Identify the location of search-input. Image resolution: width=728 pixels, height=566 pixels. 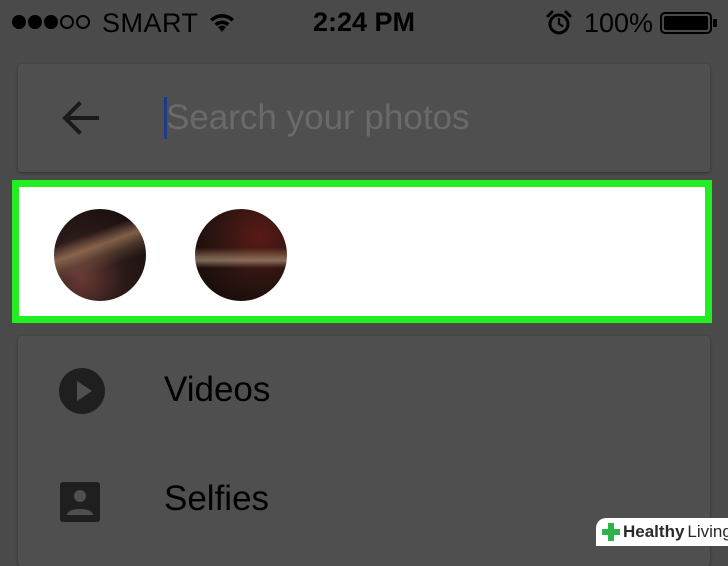
(426, 118).